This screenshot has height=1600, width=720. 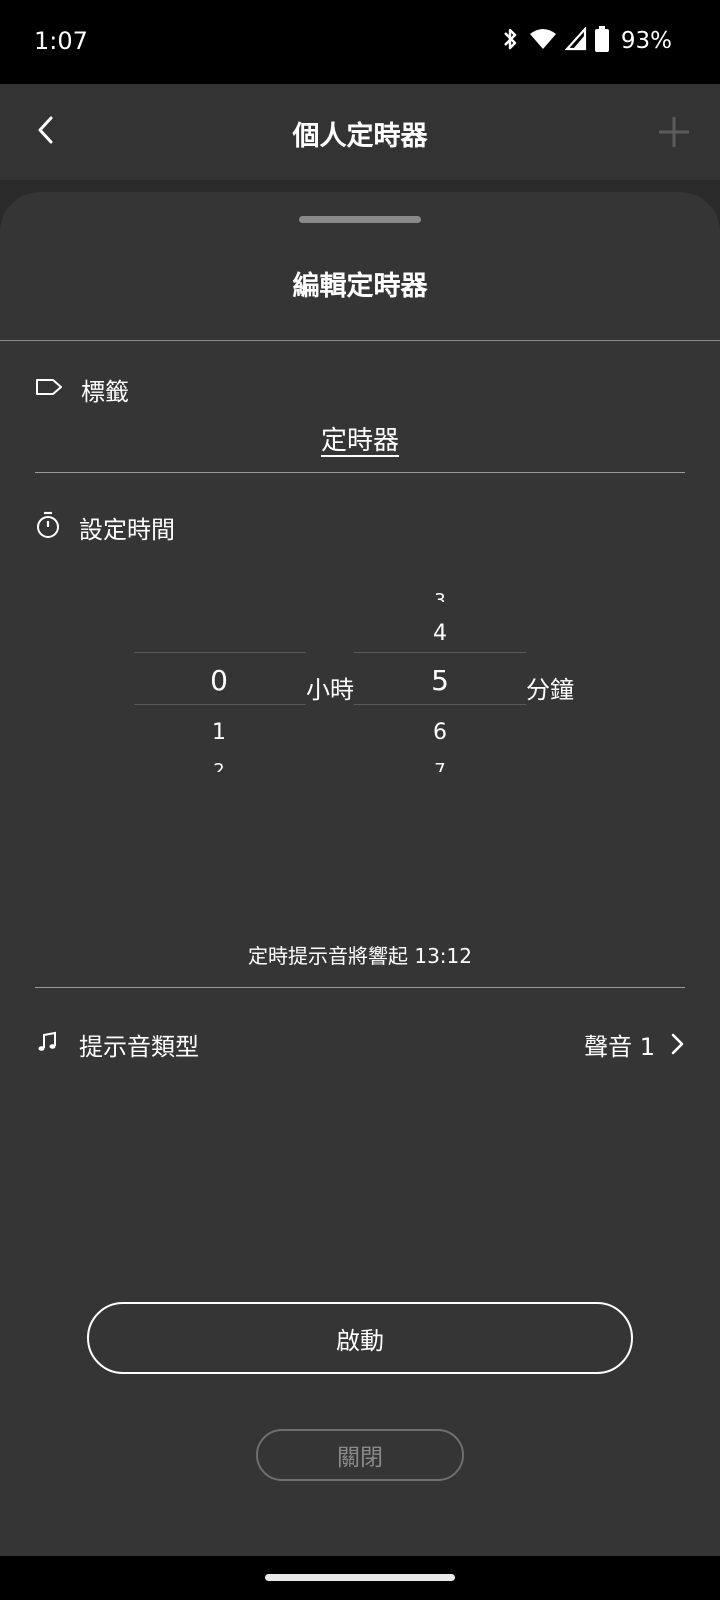 What do you see at coordinates (61, 41) in the screenshot?
I see `status-time: 1:07` at bounding box center [61, 41].